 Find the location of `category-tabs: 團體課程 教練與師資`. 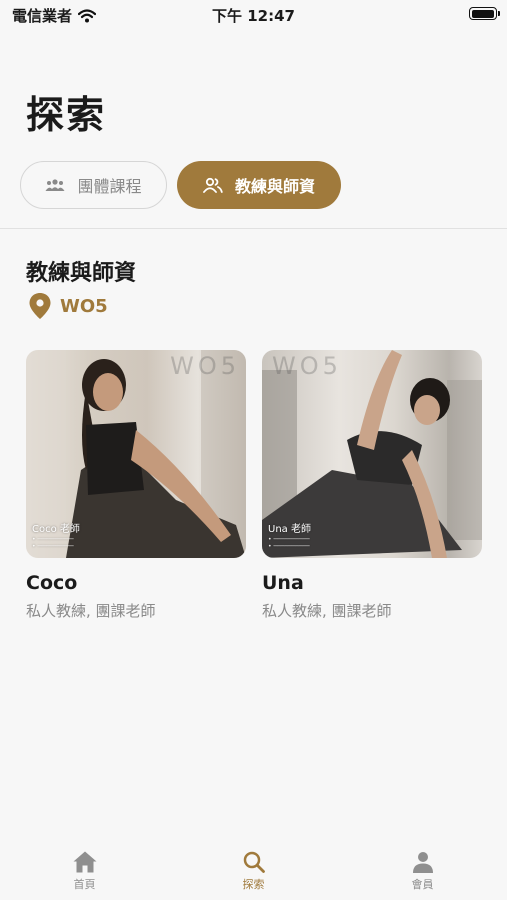

category-tabs: 團體課程 教練與師資 is located at coordinates (180, 185).